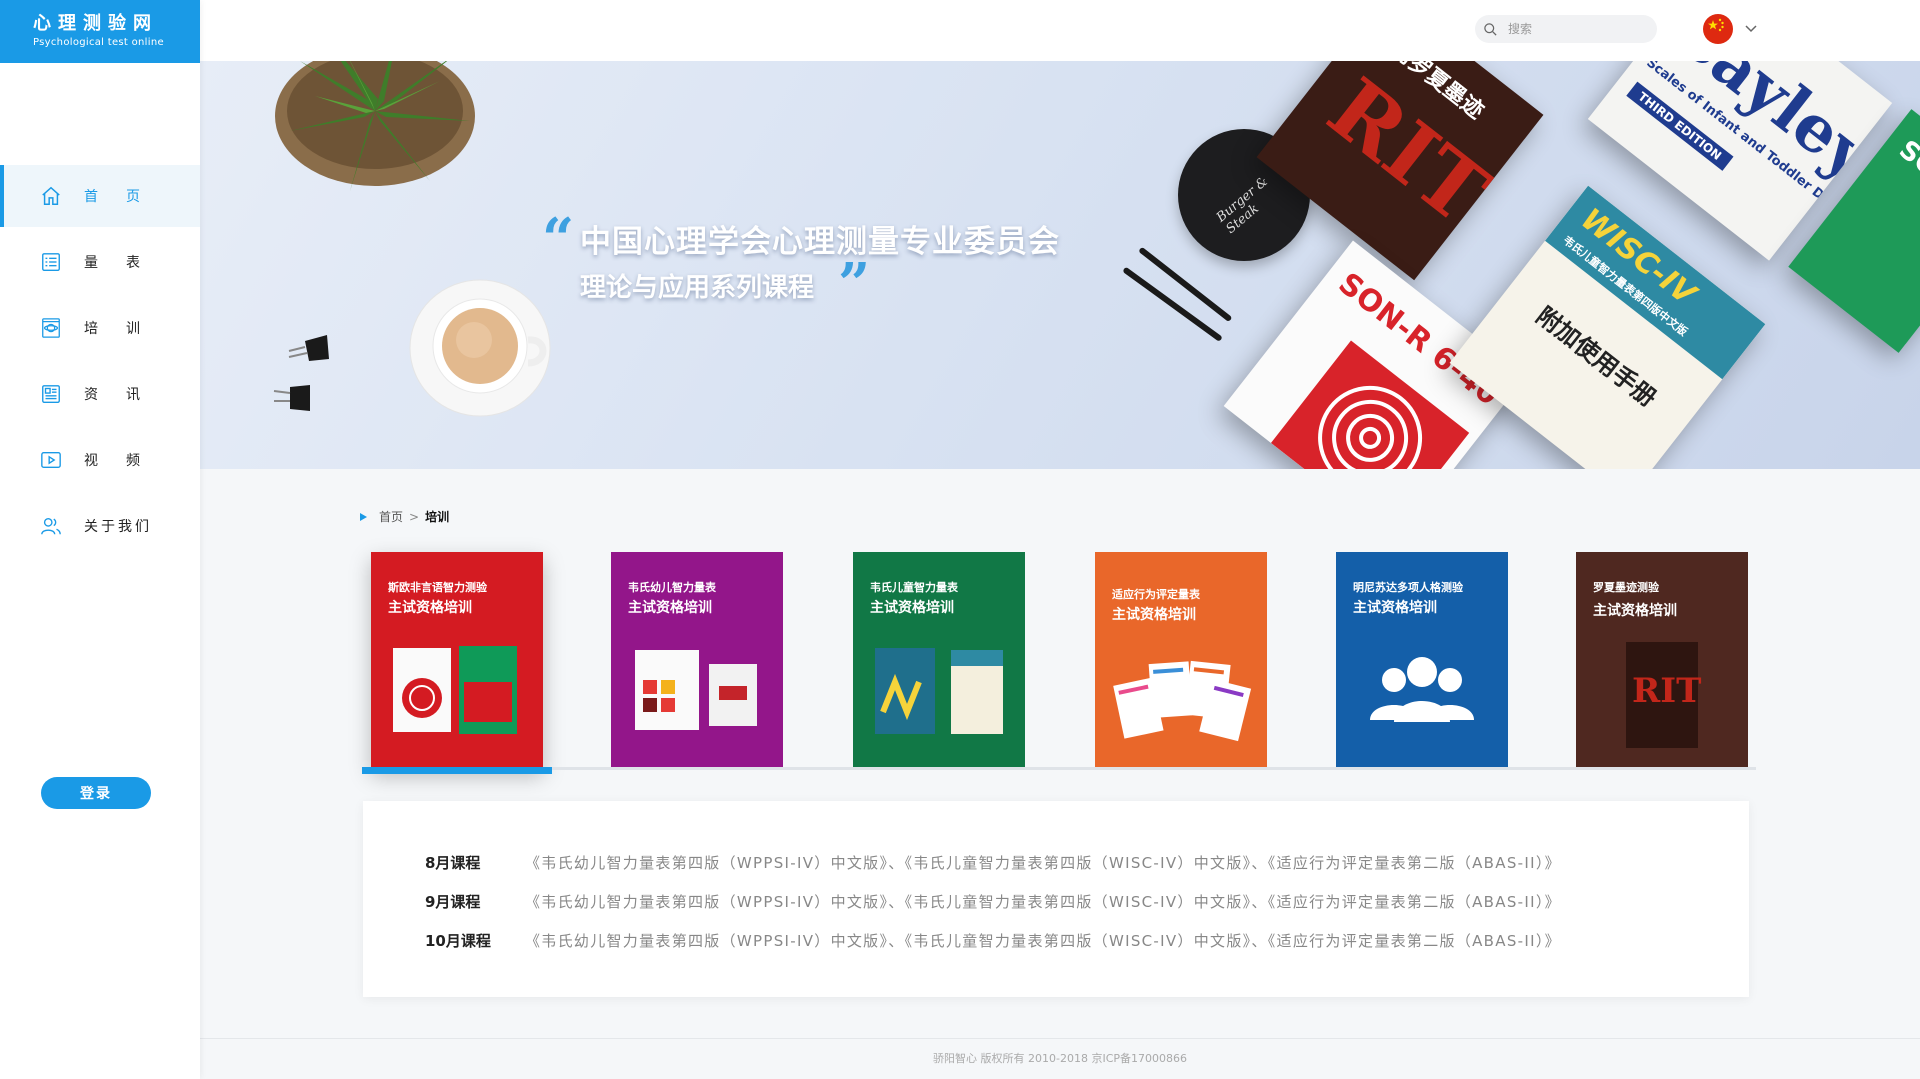 The width and height of the screenshot is (1920, 1079). I want to click on training-card-abas: 适应行为评定量表 主试资格培训, so click(1181, 660).